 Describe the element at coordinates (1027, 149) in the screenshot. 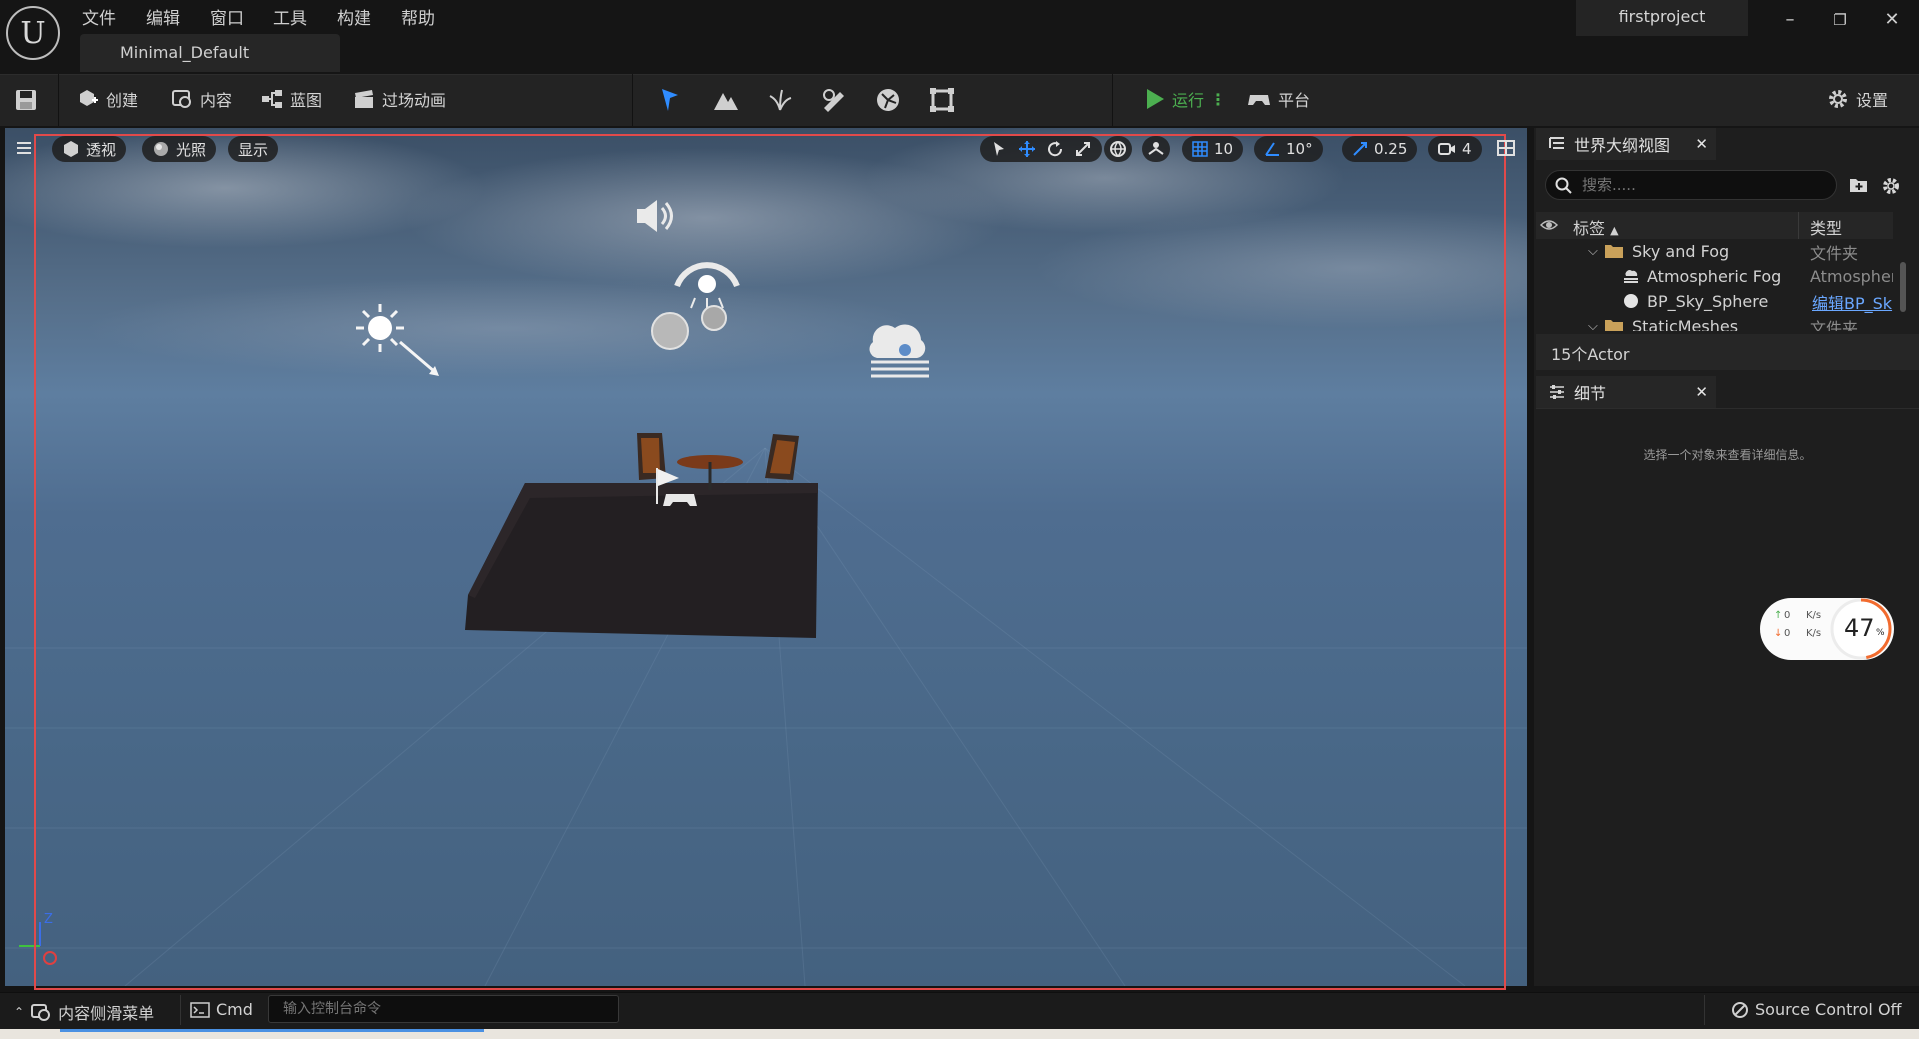

I see `move-icon` at that location.